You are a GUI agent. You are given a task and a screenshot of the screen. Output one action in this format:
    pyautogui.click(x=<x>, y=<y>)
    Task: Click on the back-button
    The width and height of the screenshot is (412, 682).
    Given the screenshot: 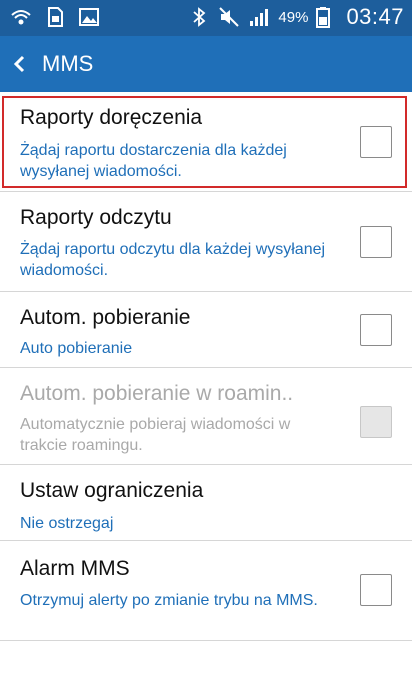 What is the action you would take?
    pyautogui.click(x=20, y=64)
    